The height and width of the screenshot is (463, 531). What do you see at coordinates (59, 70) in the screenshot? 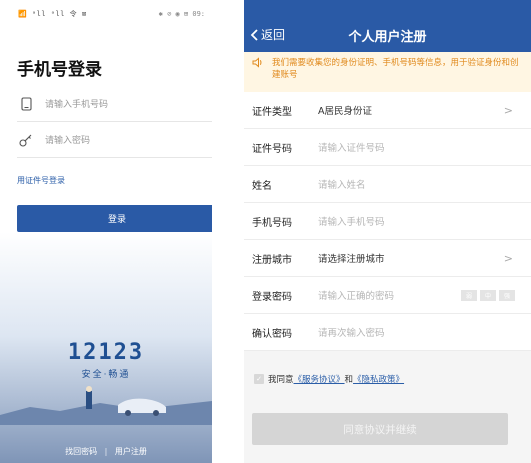
I see `page-title: 手机号登录` at bounding box center [59, 70].